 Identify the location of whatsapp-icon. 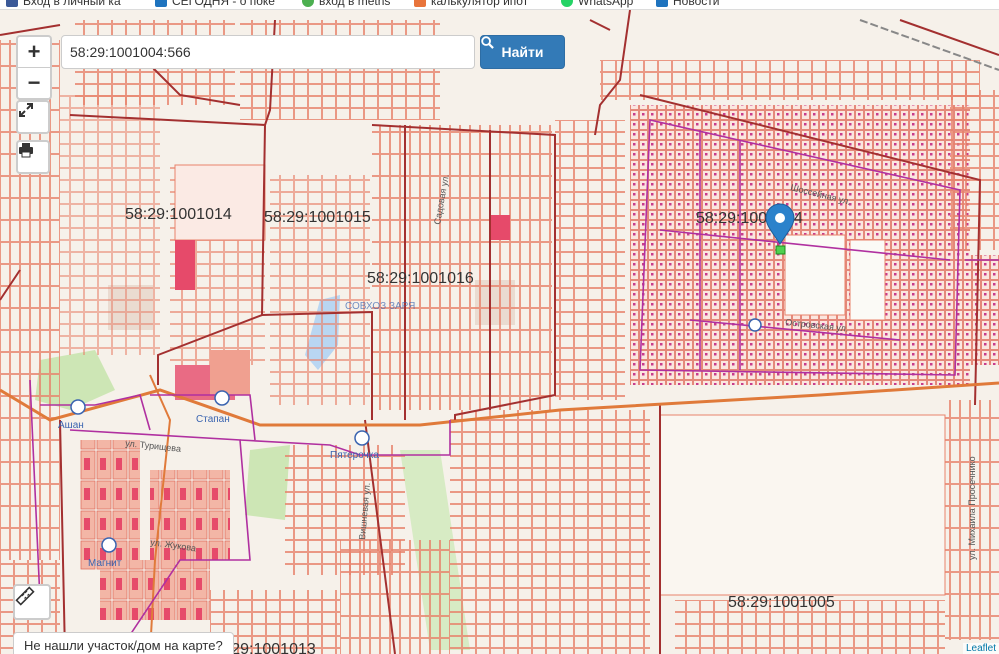
(567, 3).